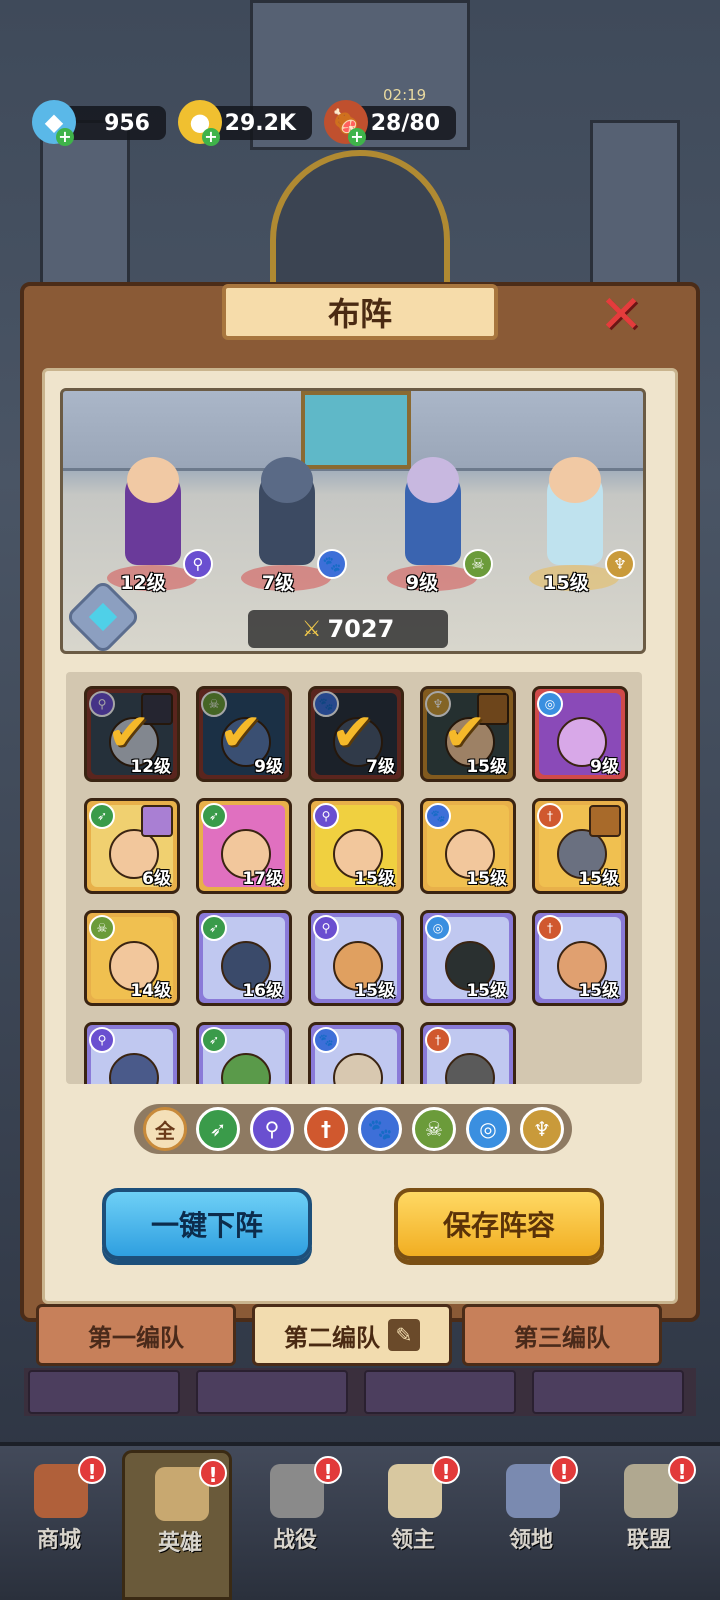 The image size is (720, 1600). What do you see at coordinates (580, 734) in the screenshot?
I see `hero-card: ◎ 9级` at bounding box center [580, 734].